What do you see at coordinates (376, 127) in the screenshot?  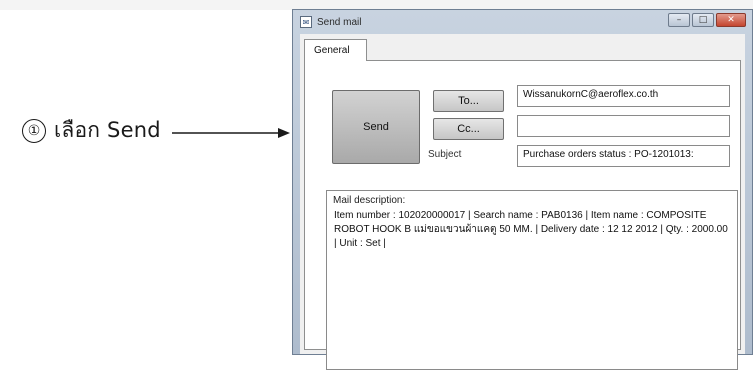 I see `send-button: Send` at bounding box center [376, 127].